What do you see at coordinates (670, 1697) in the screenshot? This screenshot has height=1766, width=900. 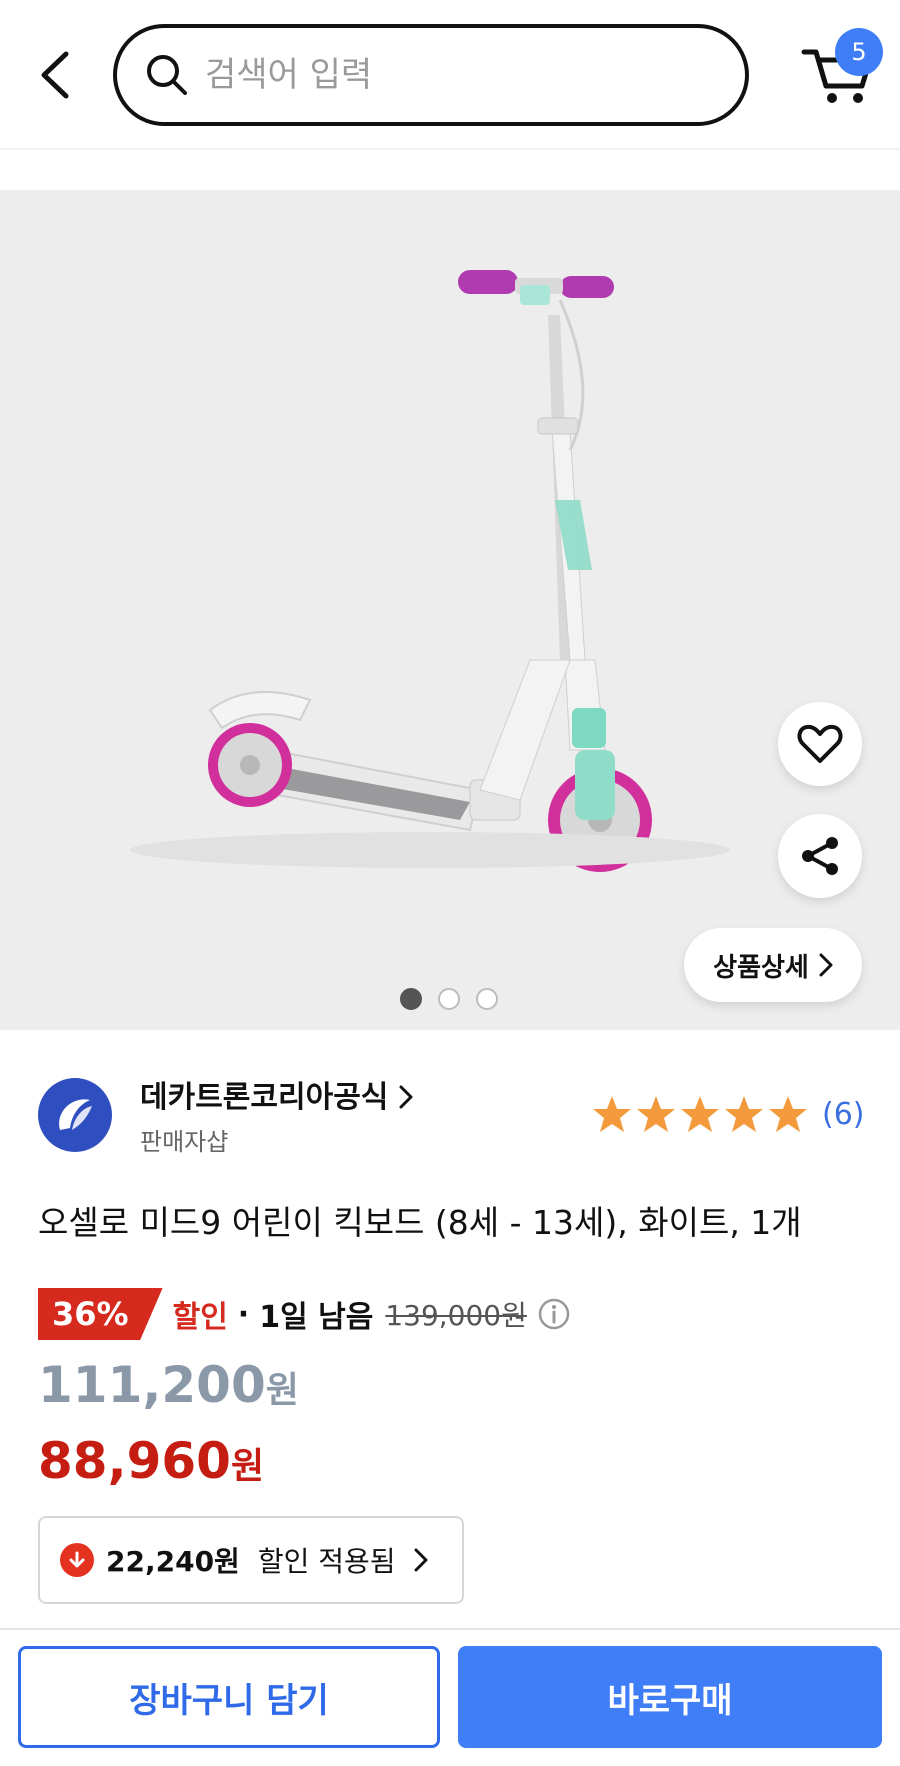 I see `buy-now-button: 바로구매` at bounding box center [670, 1697].